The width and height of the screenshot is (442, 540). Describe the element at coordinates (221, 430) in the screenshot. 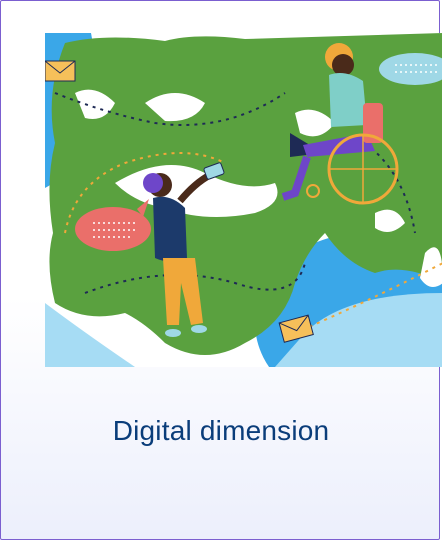

I see `card-title: Digital dimension` at that location.